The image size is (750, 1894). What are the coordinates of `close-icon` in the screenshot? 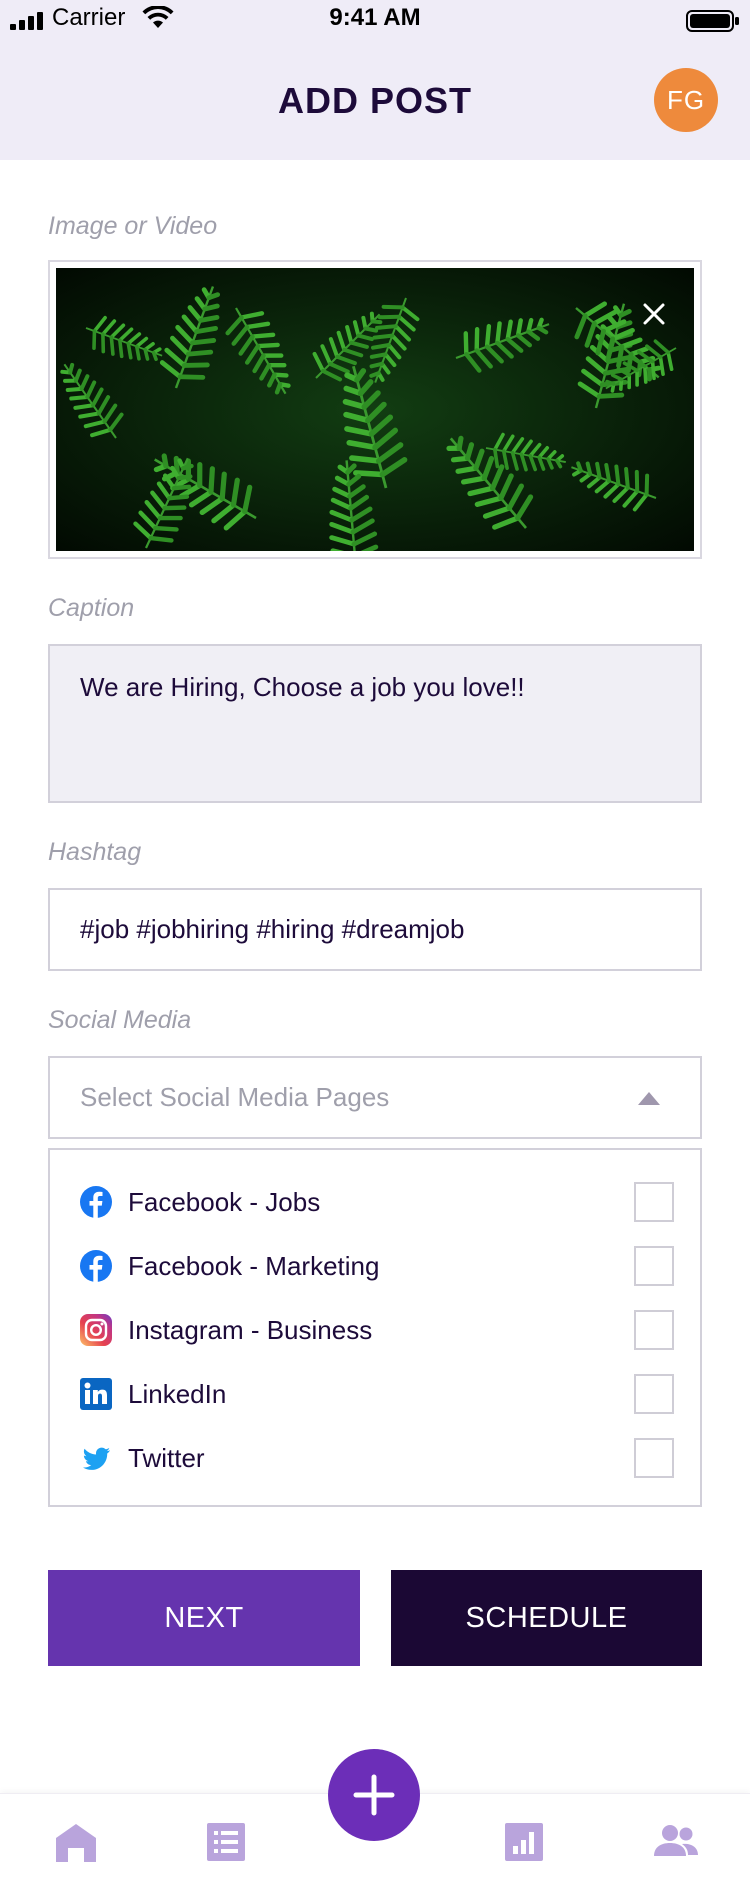 It's located at (654, 314).